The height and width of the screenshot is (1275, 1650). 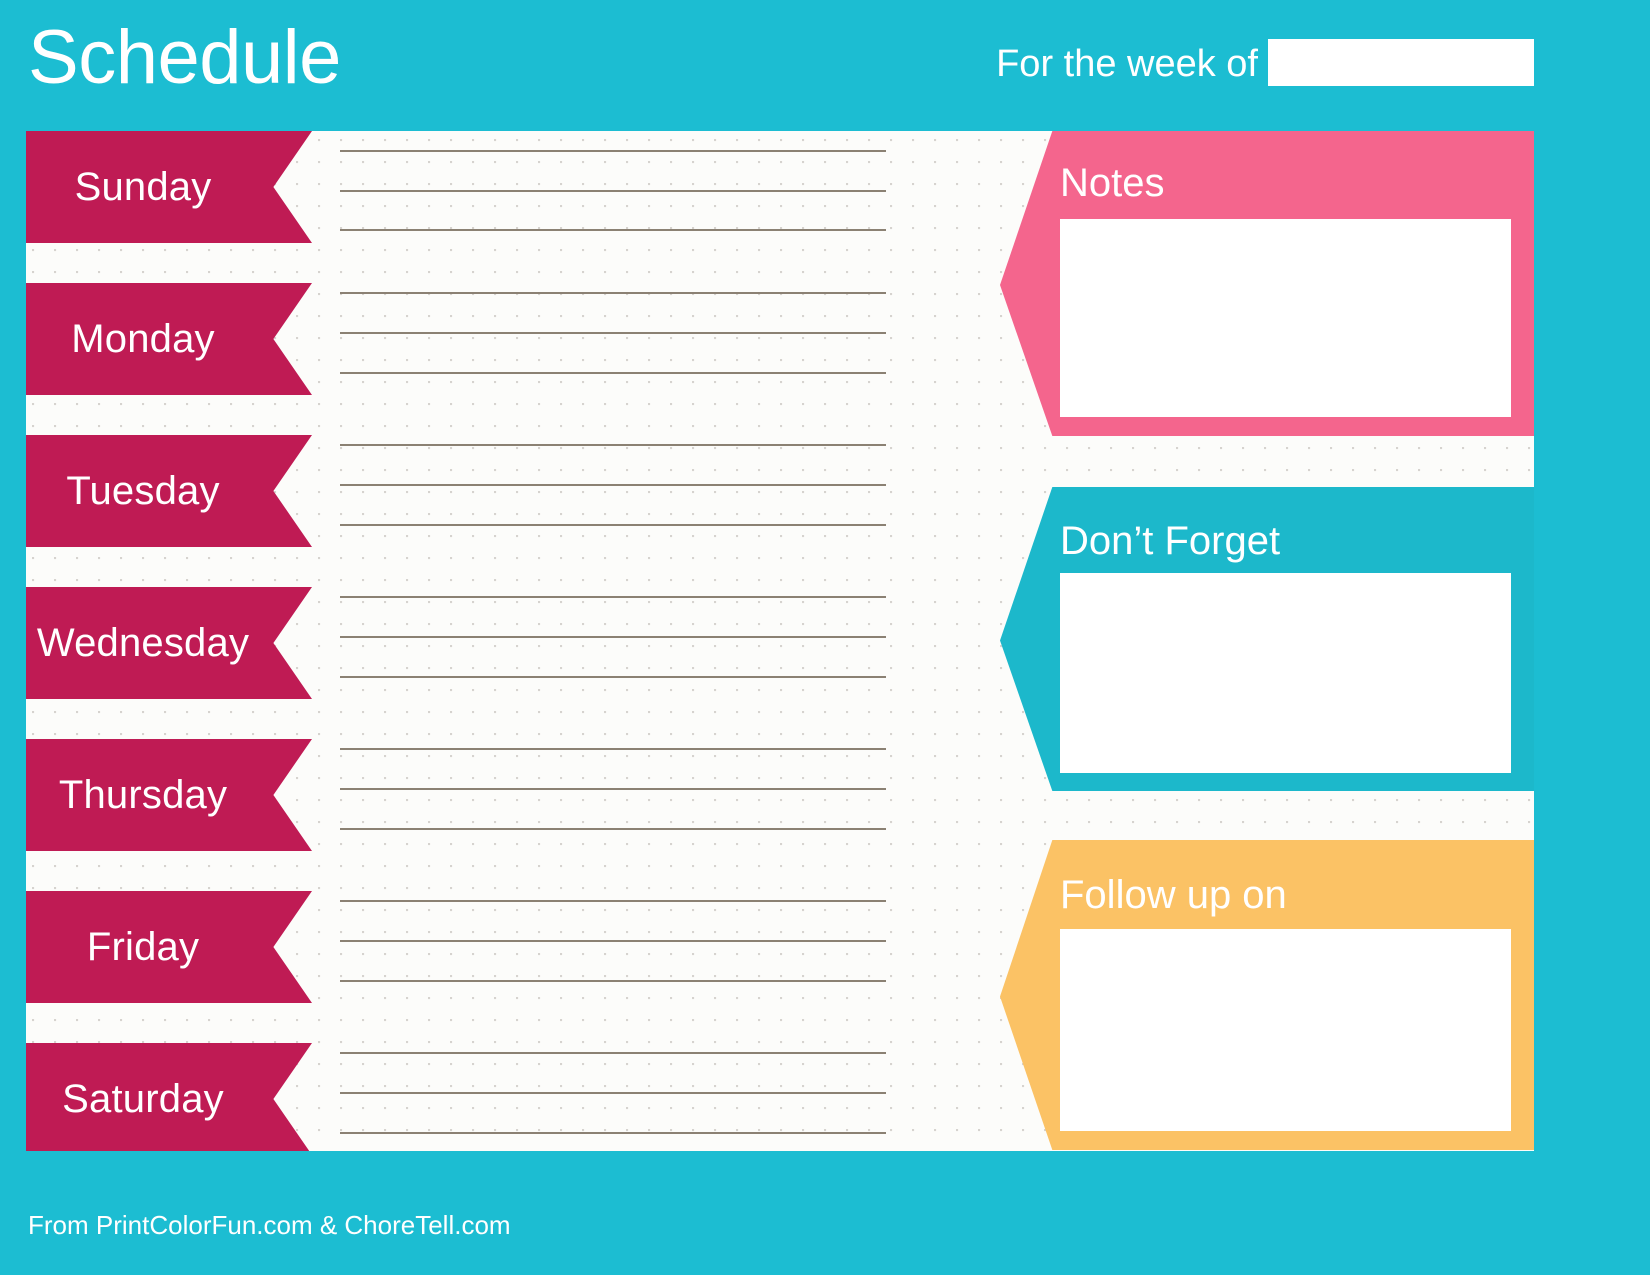 I want to click on day-ribbon-thursday: Thursday, so click(x=169, y=795).